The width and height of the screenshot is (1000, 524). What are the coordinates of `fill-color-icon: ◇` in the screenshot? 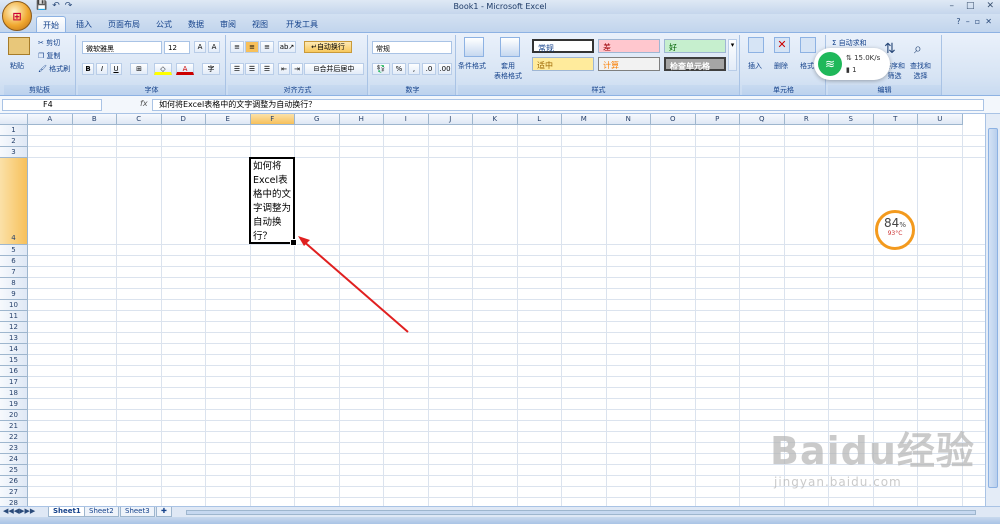 It's located at (163, 69).